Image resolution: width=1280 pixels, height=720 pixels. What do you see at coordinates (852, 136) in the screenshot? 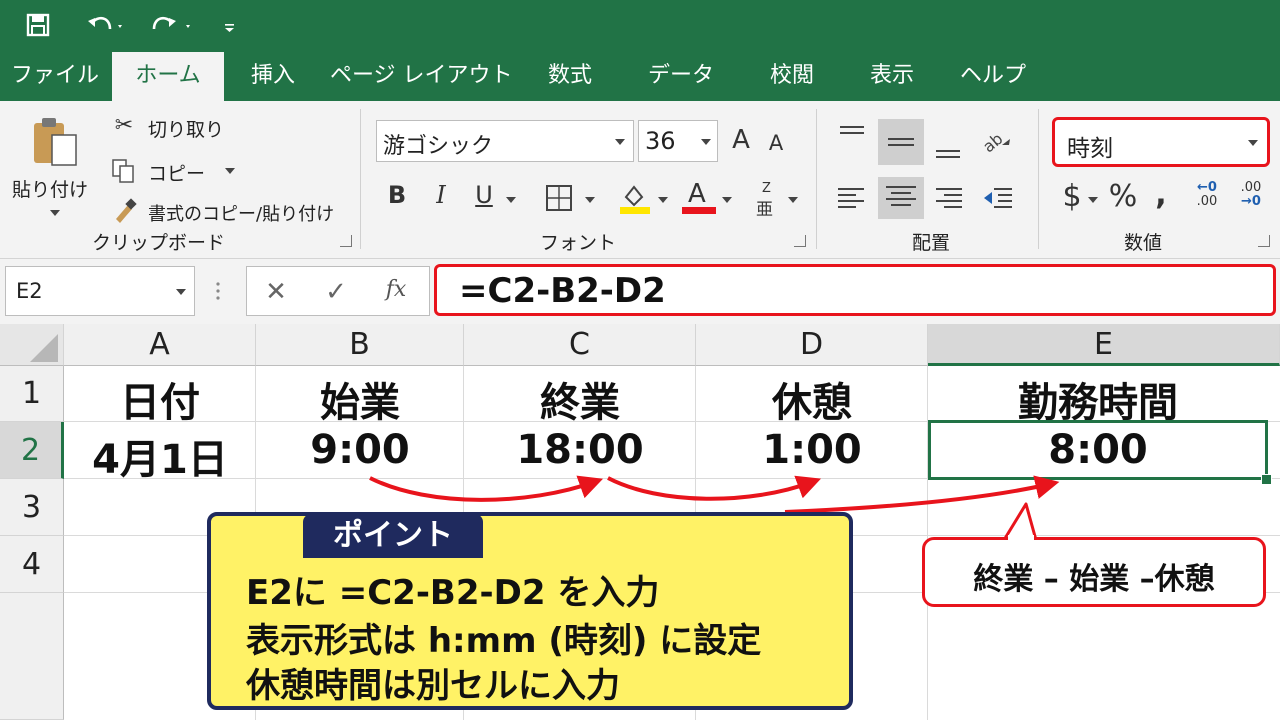
I see `top-align-icon` at bounding box center [852, 136].